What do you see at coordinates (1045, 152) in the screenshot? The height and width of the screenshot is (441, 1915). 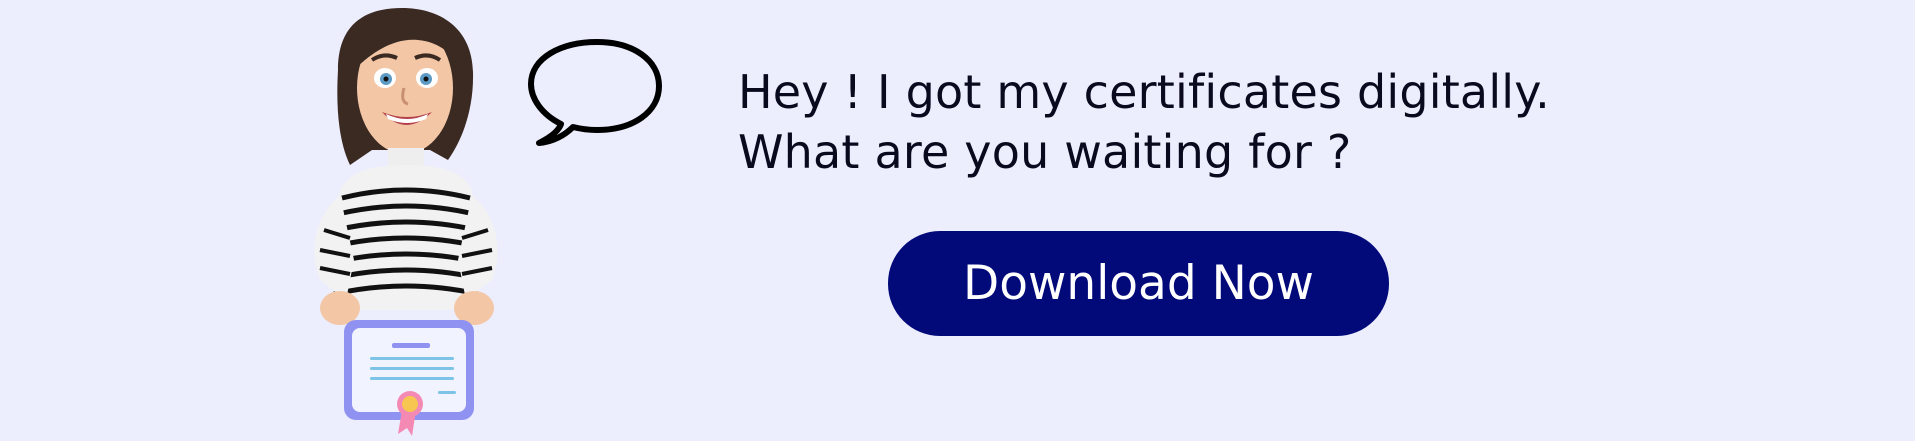 I see `headline-line-2: What are you waiting for ?` at bounding box center [1045, 152].